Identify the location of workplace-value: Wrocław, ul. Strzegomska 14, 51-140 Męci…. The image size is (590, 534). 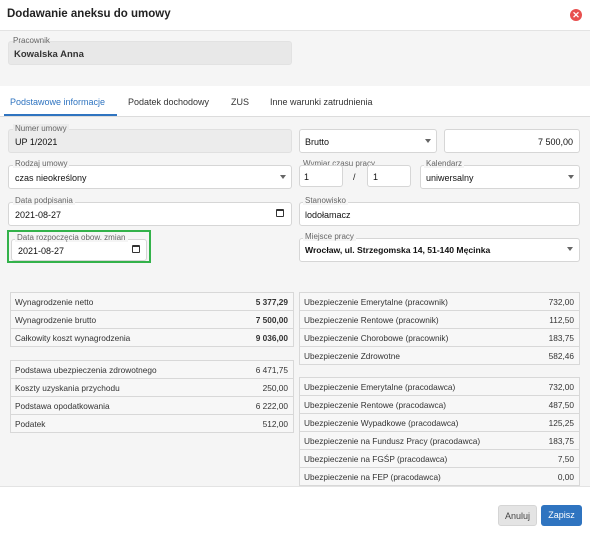
(398, 250).